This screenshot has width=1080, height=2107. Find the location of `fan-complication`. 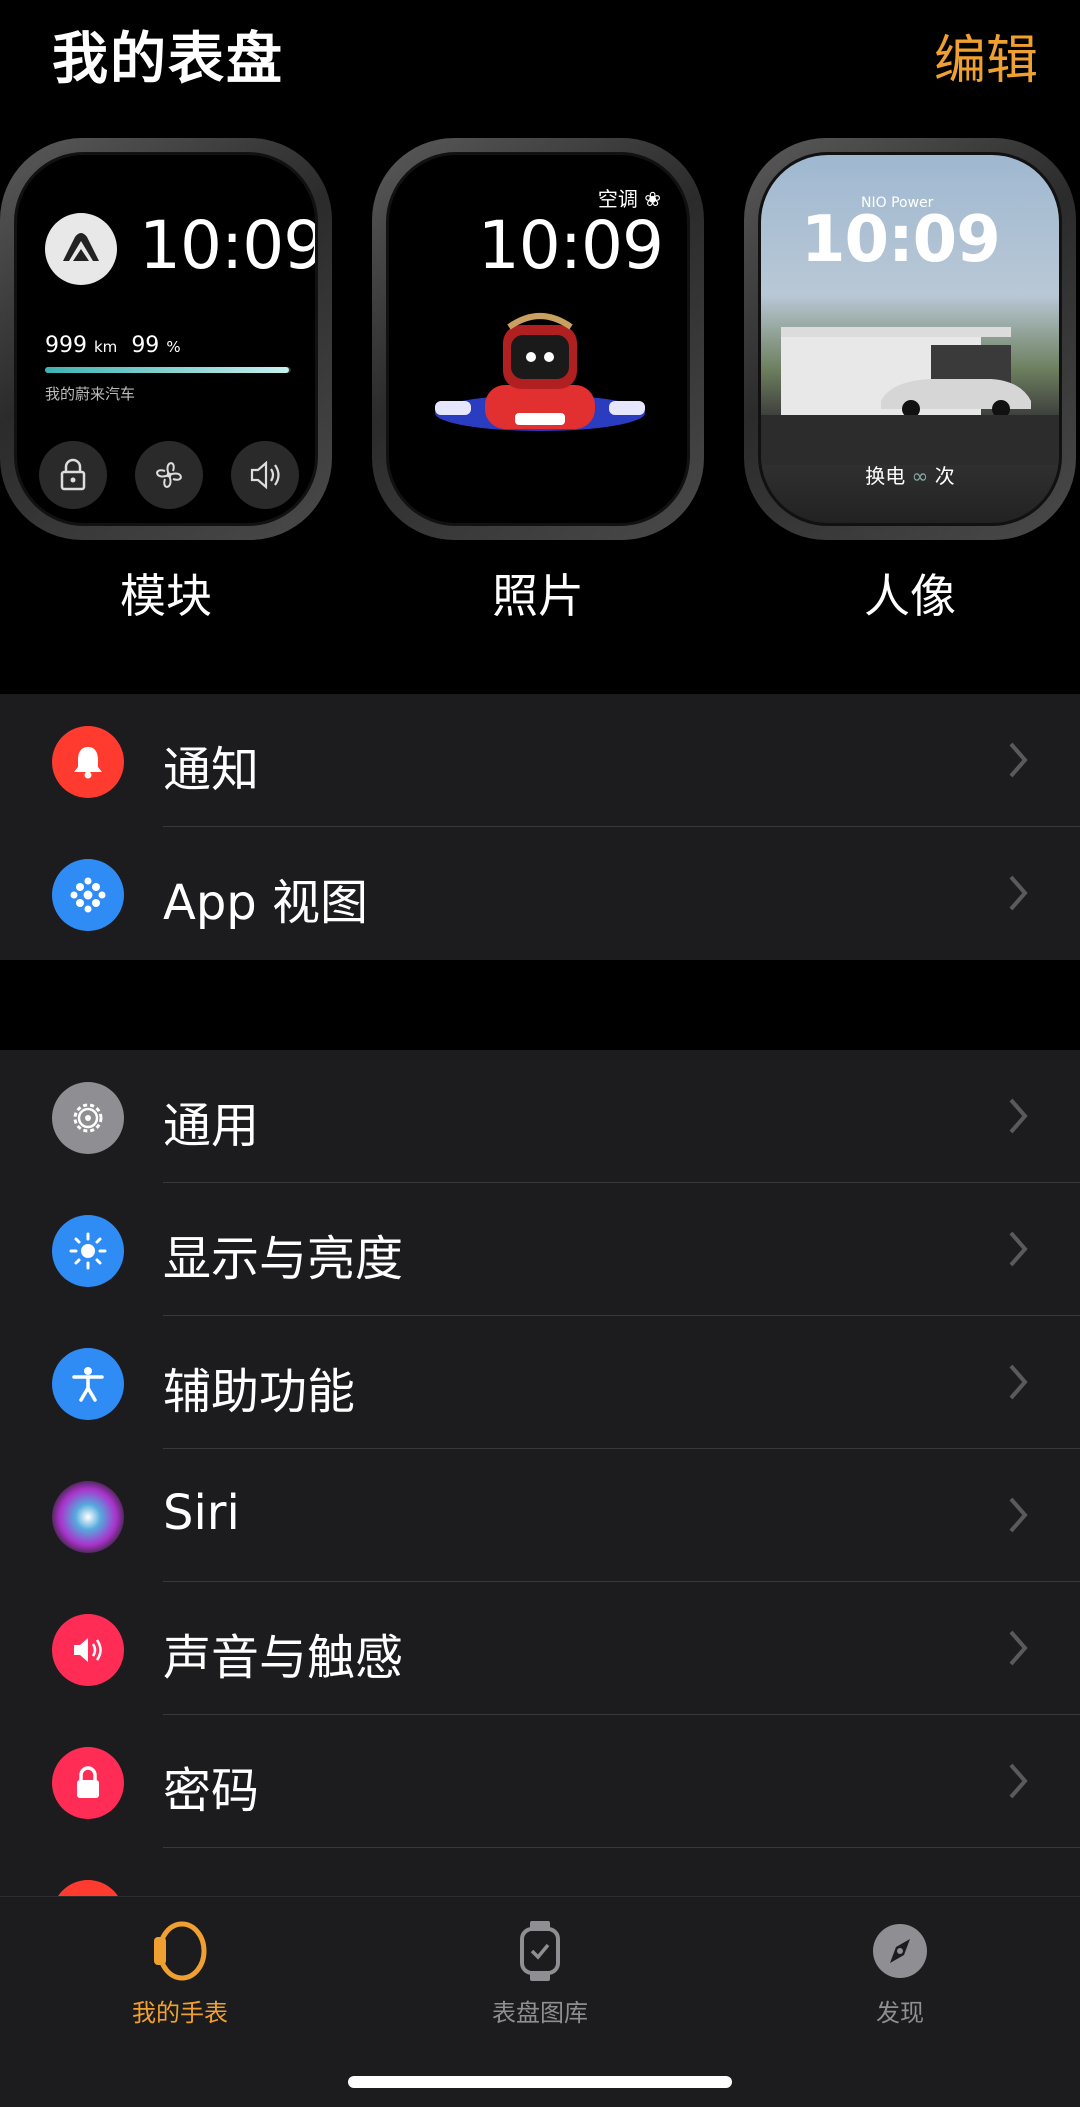

fan-complication is located at coordinates (169, 475).